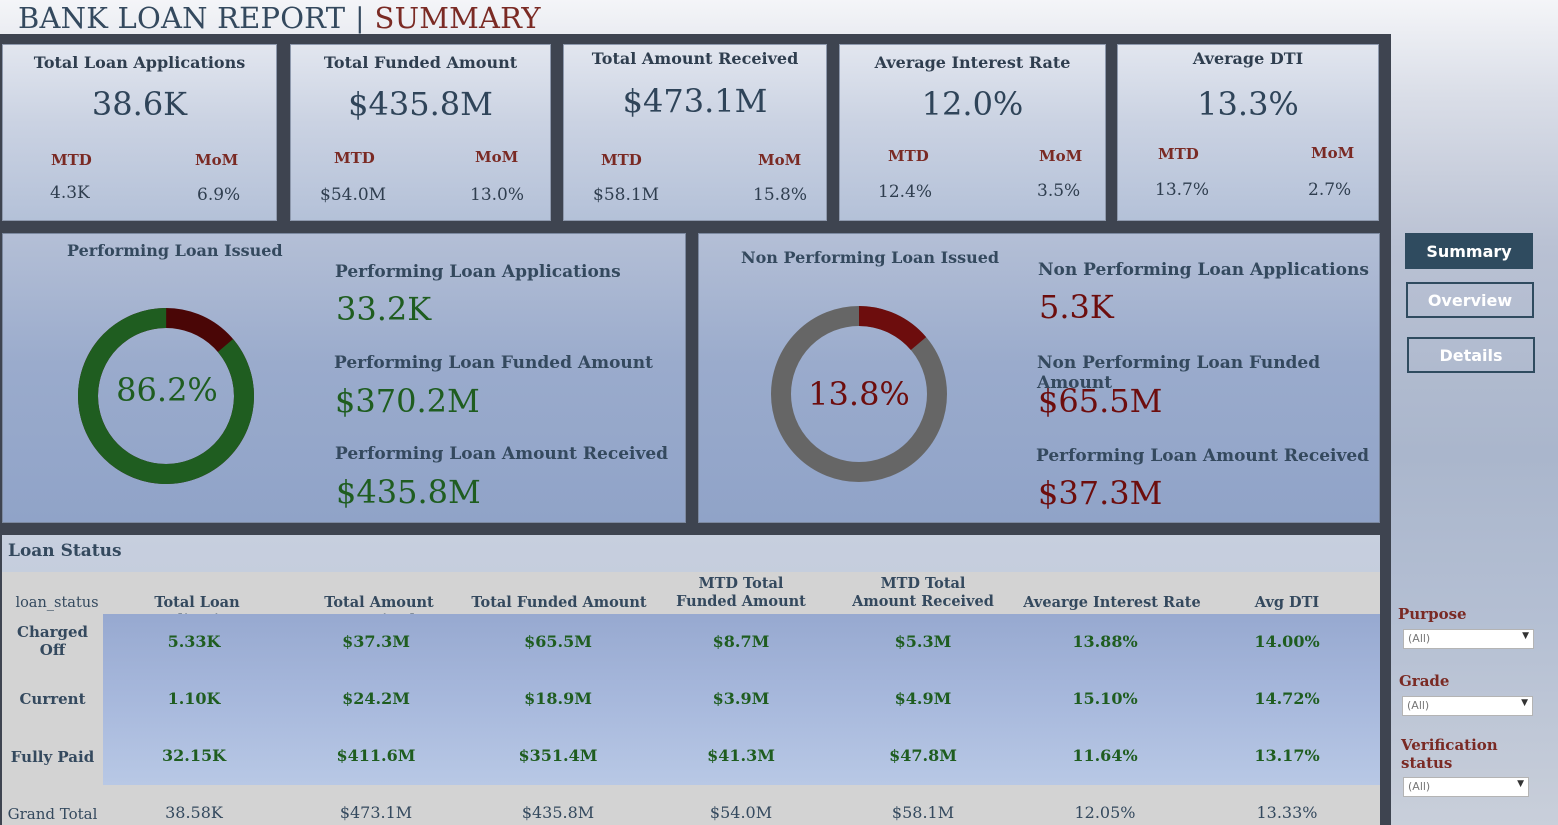  What do you see at coordinates (1287, 698) in the screenshot?
I see `cell-avg-dti: 14.72%` at bounding box center [1287, 698].